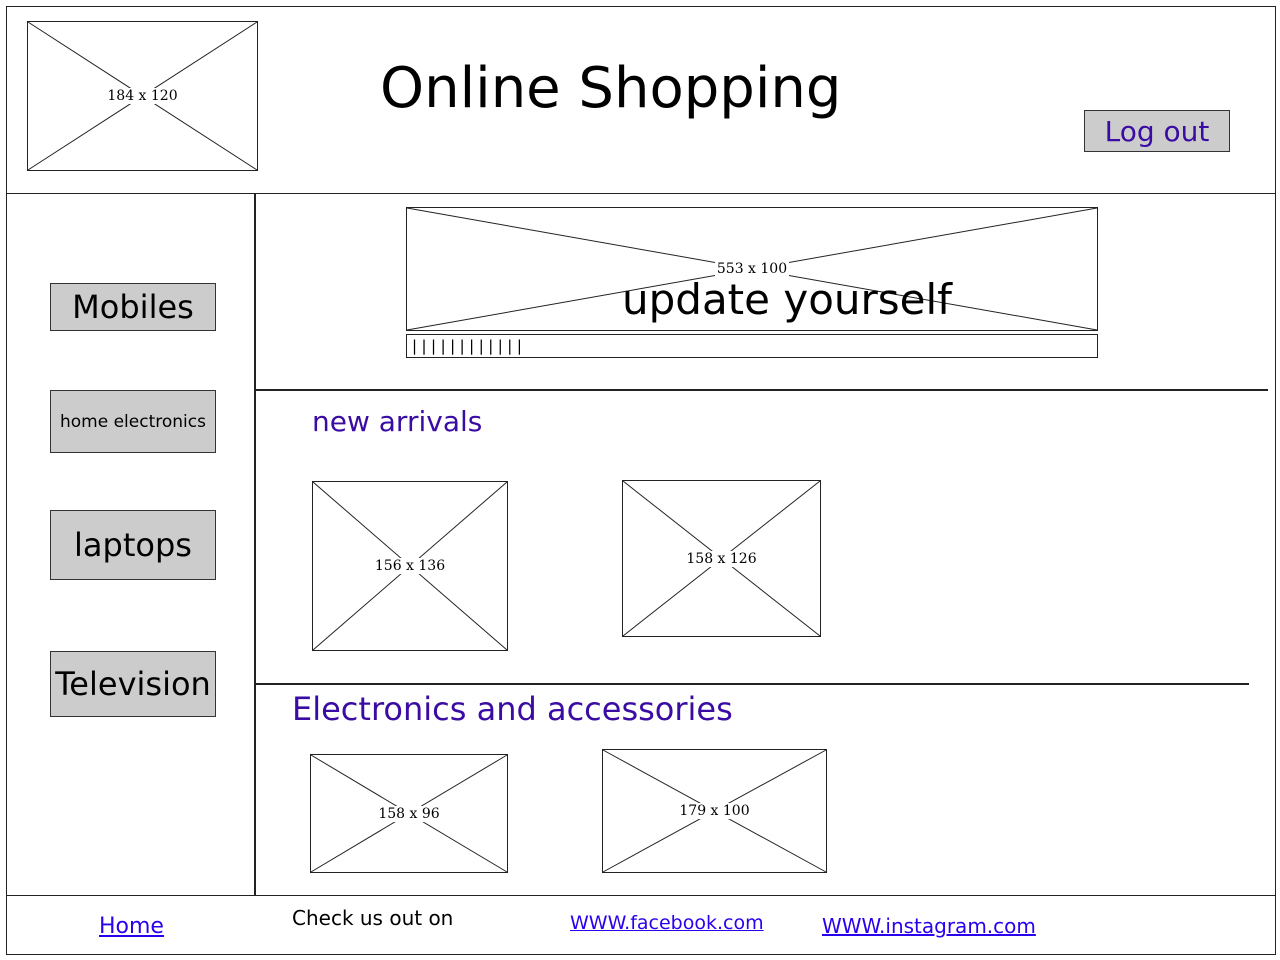  I want to click on sidebar-item-laptops: laptops, so click(133, 545).